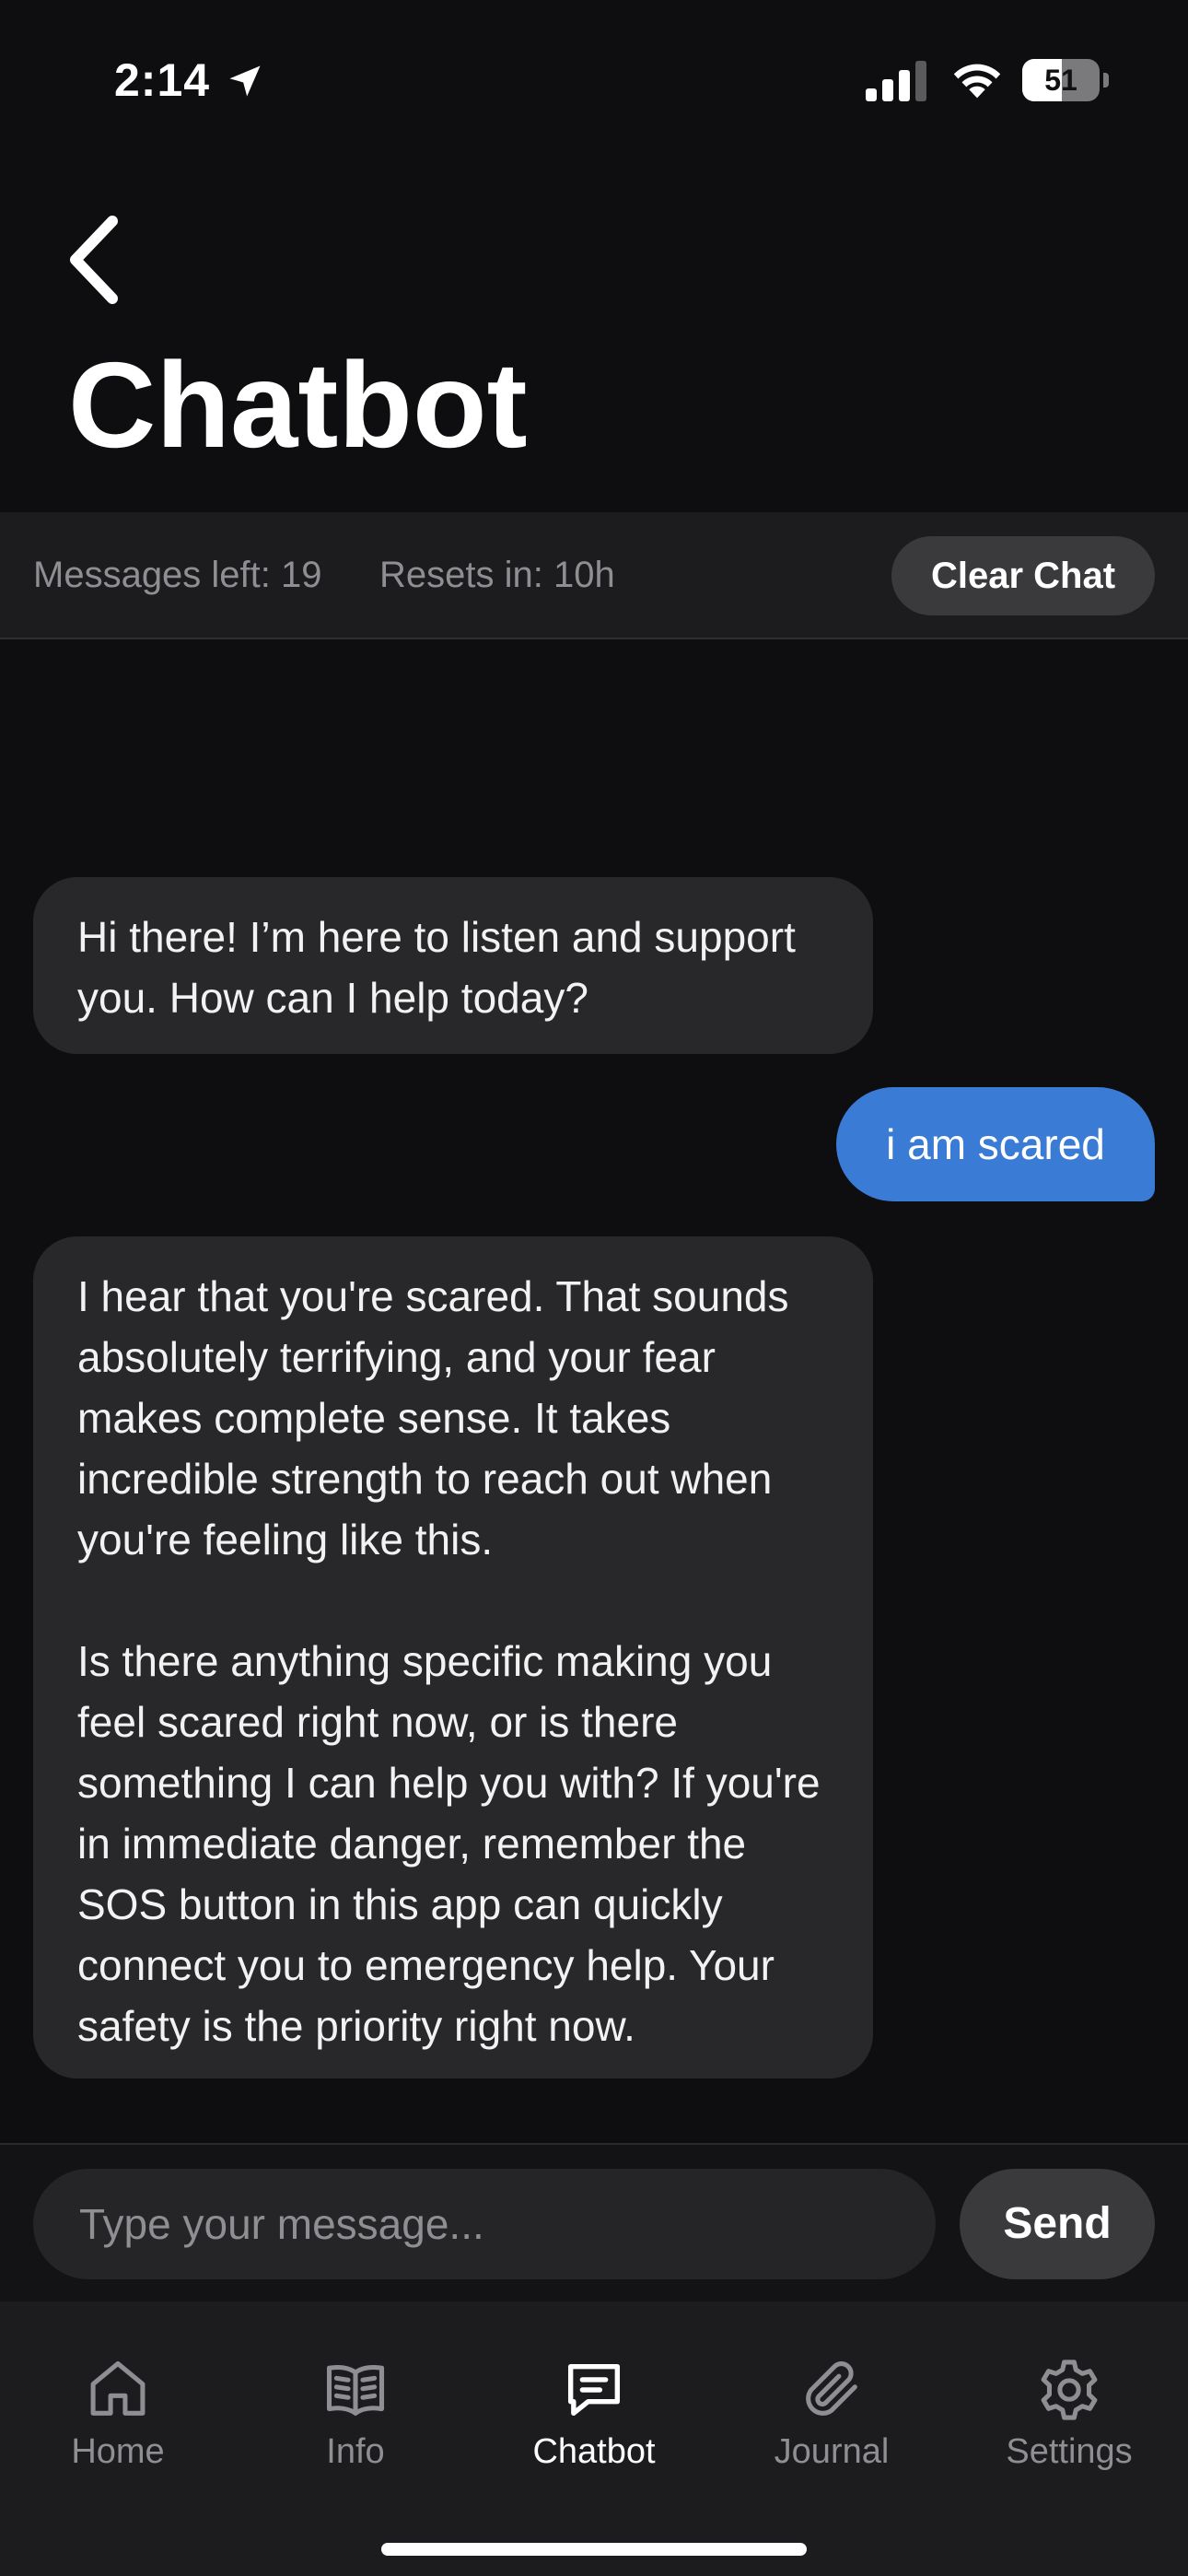  Describe the element at coordinates (1069, 2451) in the screenshot. I see `tab-settings-label: Settings` at that location.